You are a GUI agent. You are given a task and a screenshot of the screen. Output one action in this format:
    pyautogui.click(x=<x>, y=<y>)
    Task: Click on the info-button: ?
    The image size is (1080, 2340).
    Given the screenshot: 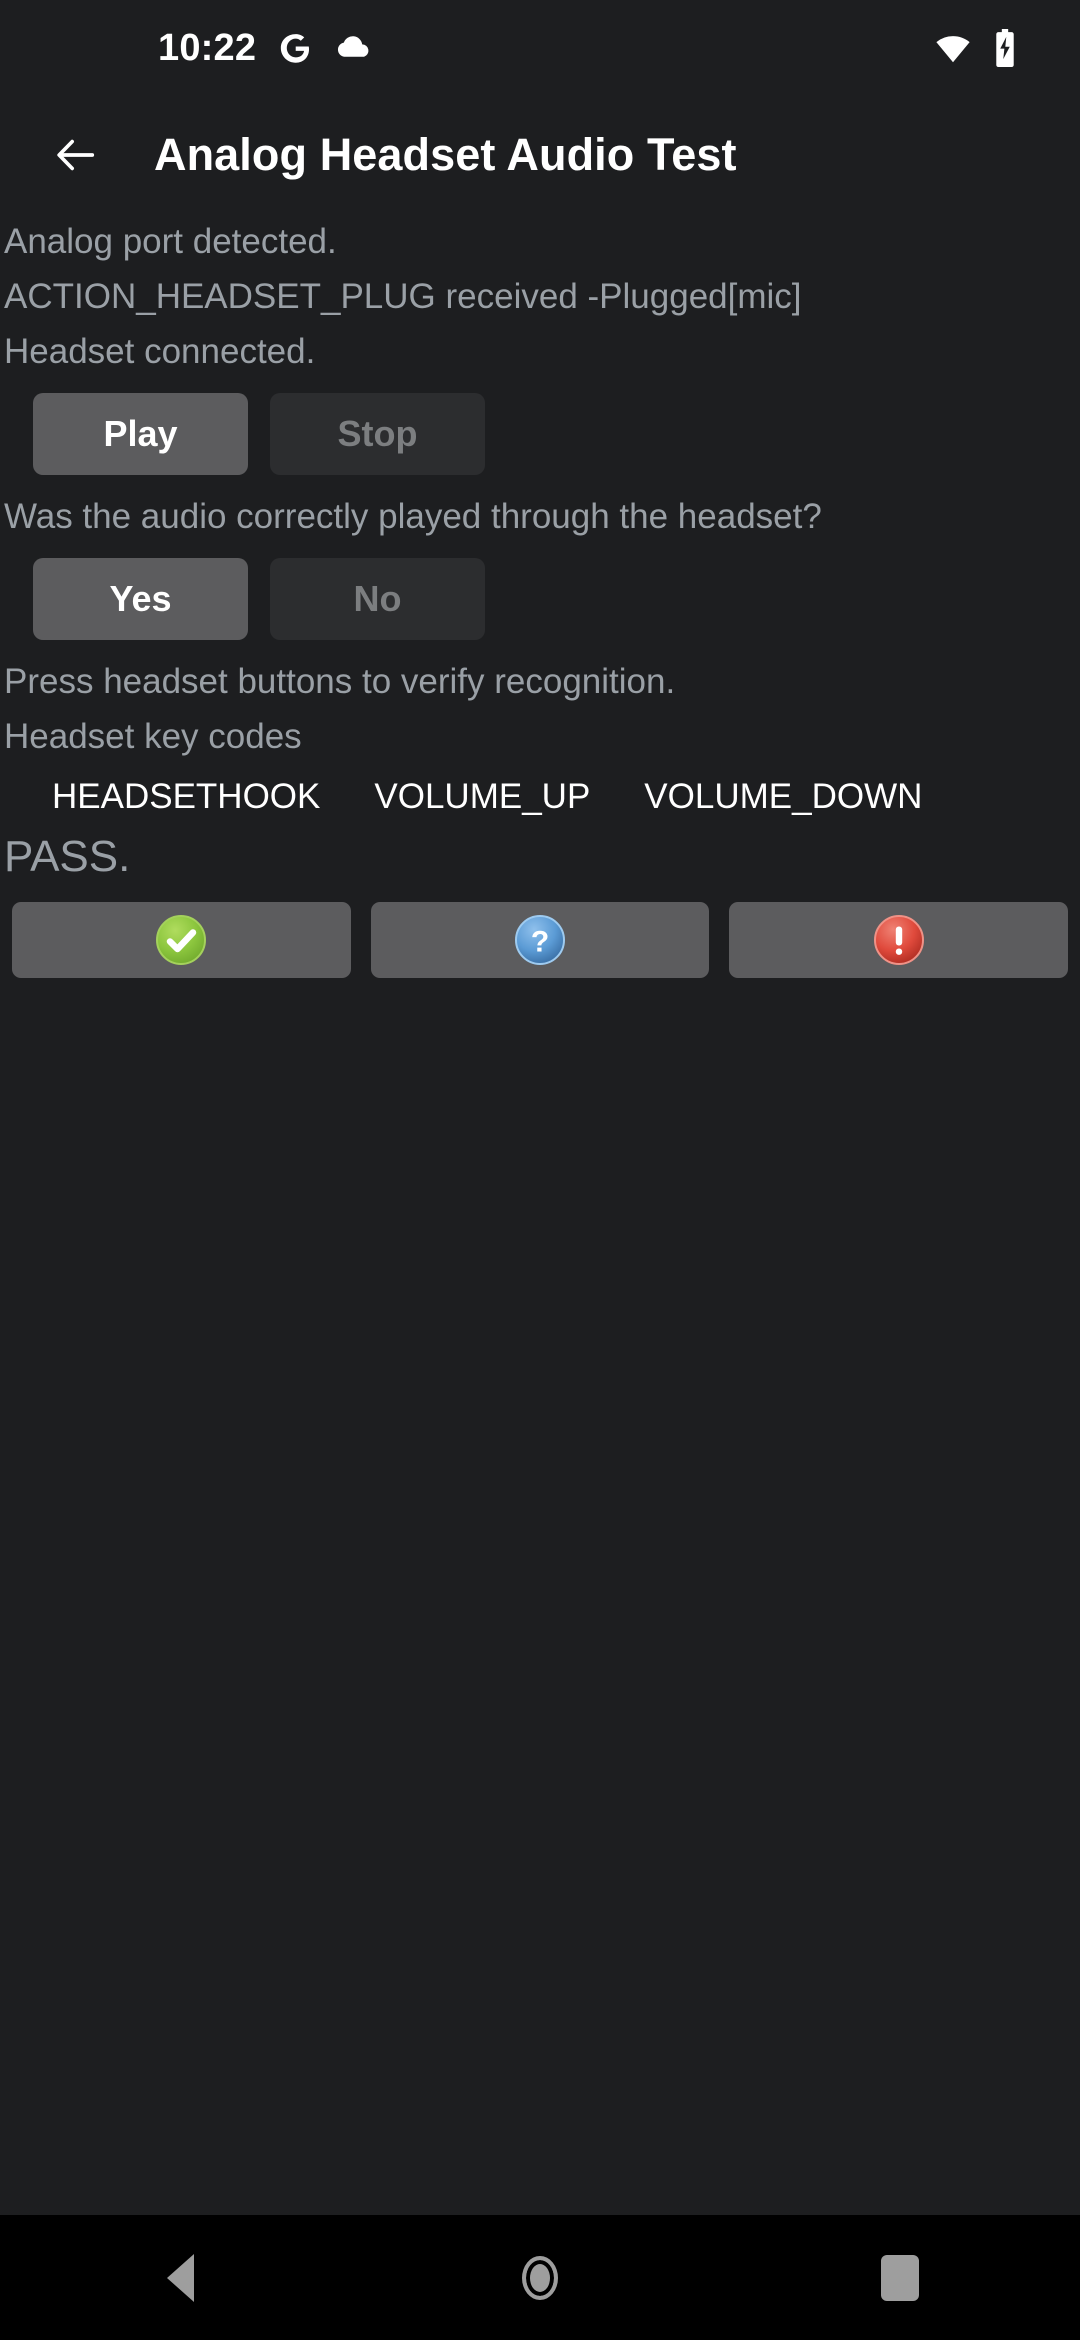 What is the action you would take?
    pyautogui.click(x=540, y=940)
    